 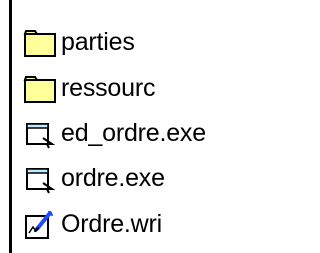 What do you see at coordinates (133, 133) in the screenshot?
I see `file-name: ed_ordre.exe` at bounding box center [133, 133].